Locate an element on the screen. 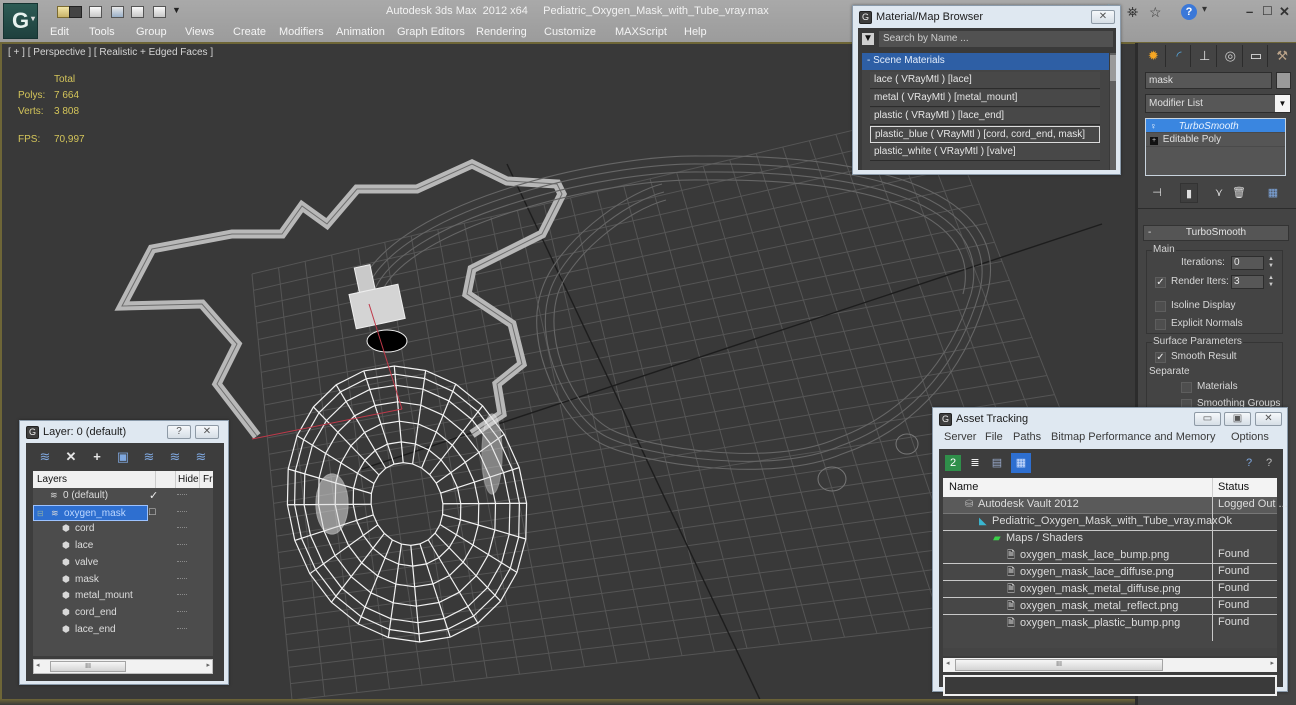 The height and width of the screenshot is (705, 1296). minimize-icon: – is located at coordinates (1249, 11).